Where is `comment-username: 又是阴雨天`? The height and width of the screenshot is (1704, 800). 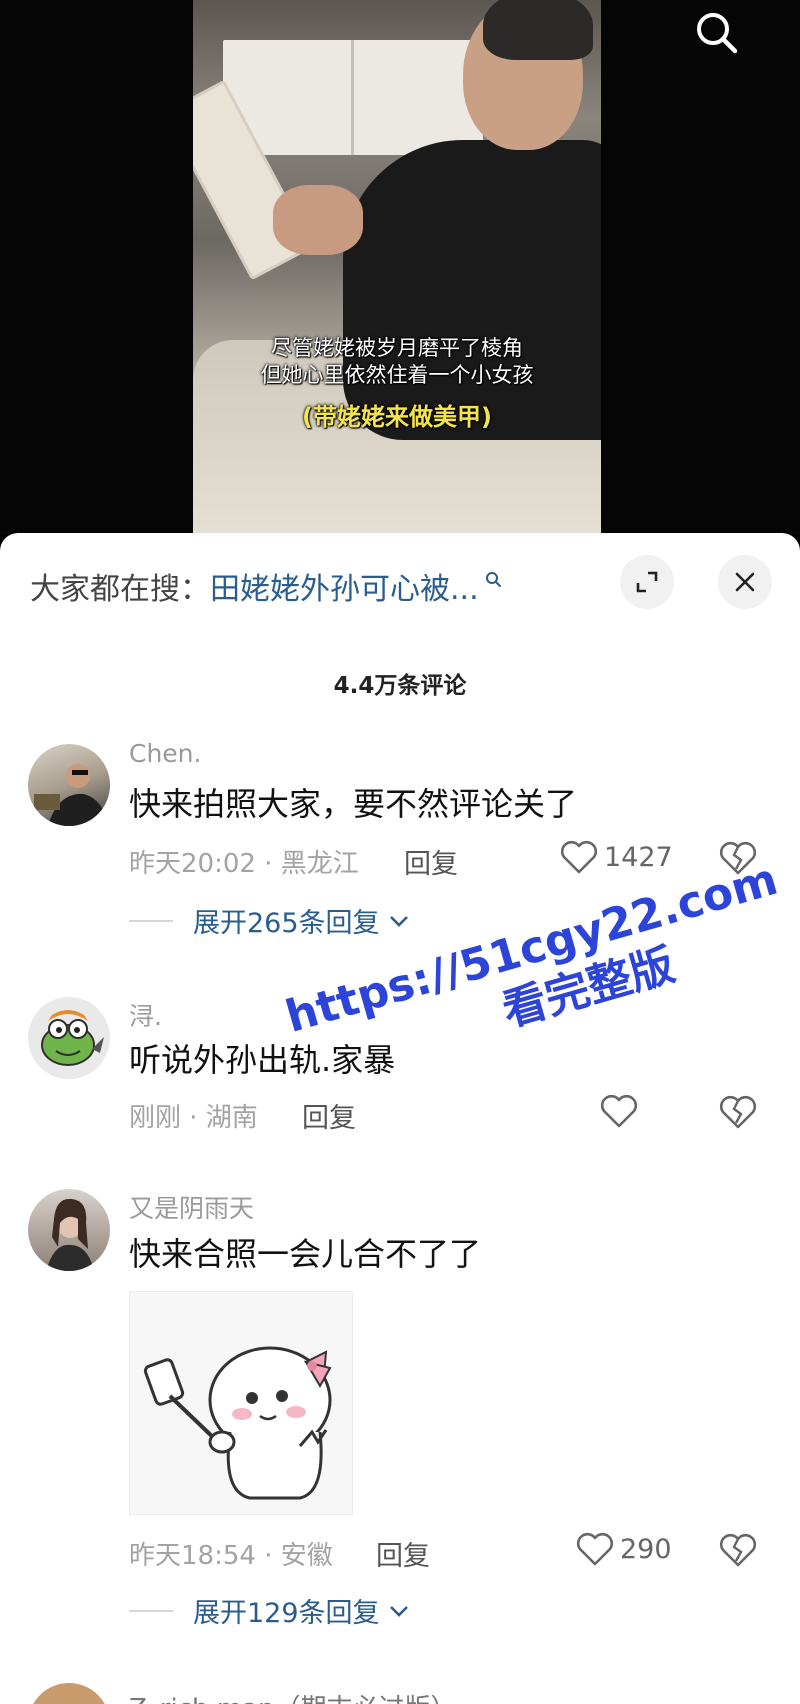
comment-username: 又是阴雨天 is located at coordinates (191, 1207).